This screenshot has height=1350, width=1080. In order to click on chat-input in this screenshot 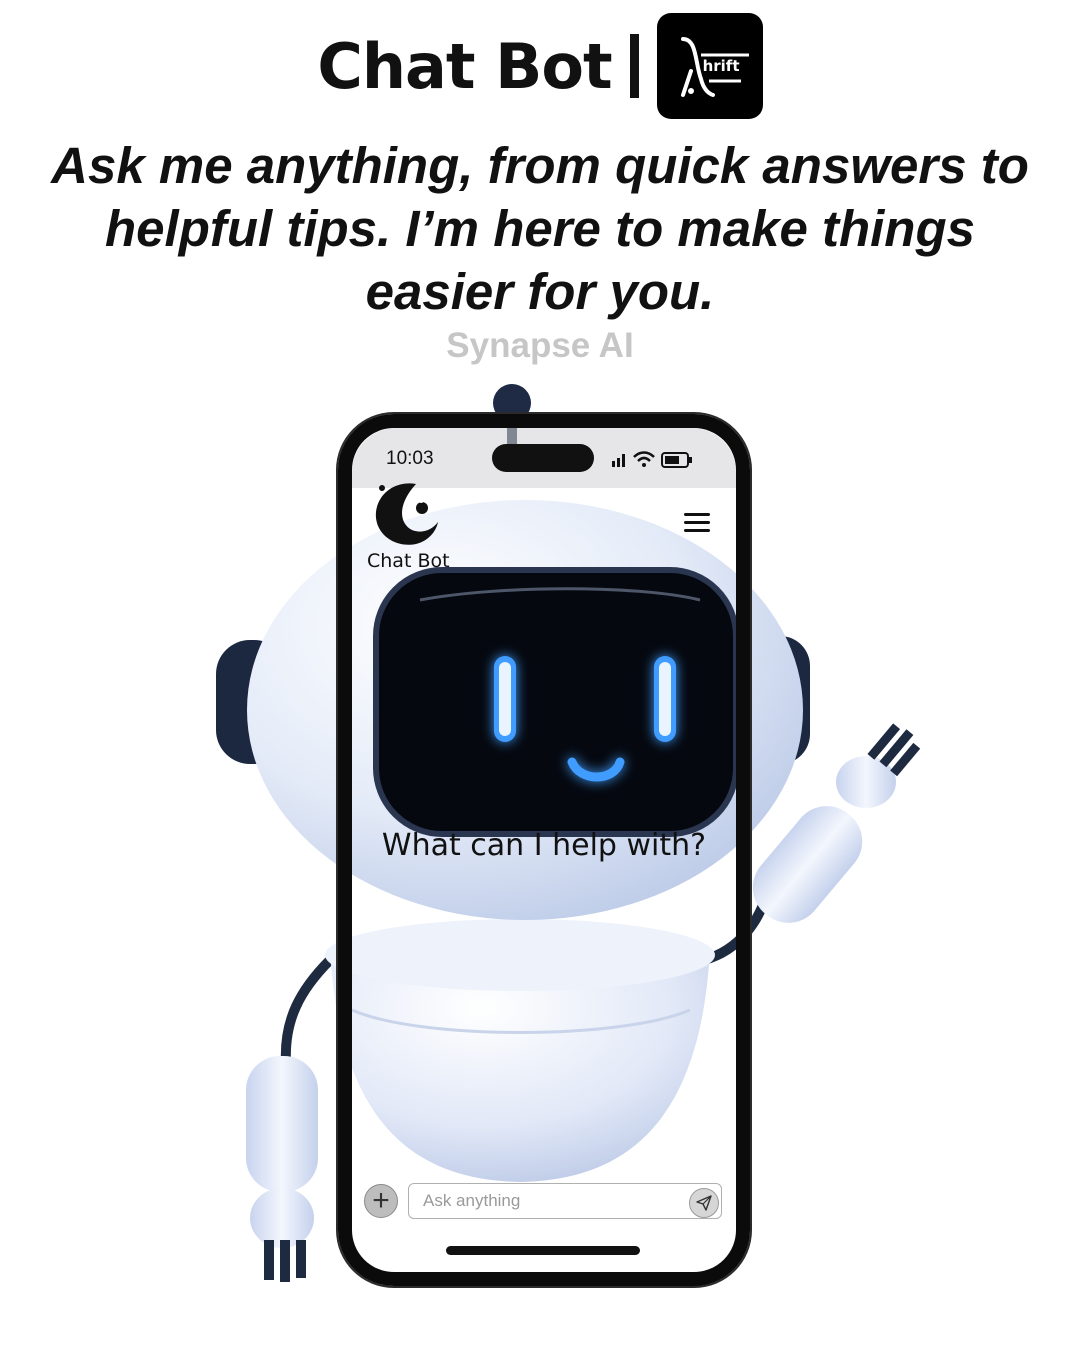, I will do `click(565, 1201)`.